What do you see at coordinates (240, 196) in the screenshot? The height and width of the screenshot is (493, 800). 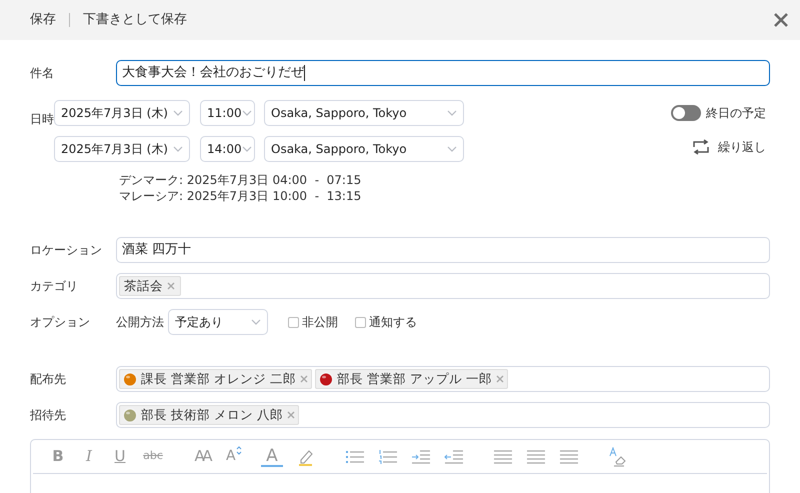 I see `timezone-note: マレーシア: 2025年7月3日 10:00 - 13:15` at bounding box center [240, 196].